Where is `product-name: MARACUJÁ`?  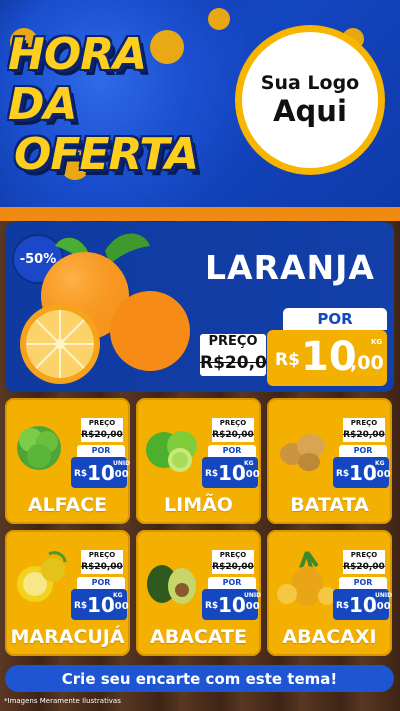
product-name: MARACUJÁ is located at coordinates (67, 637).